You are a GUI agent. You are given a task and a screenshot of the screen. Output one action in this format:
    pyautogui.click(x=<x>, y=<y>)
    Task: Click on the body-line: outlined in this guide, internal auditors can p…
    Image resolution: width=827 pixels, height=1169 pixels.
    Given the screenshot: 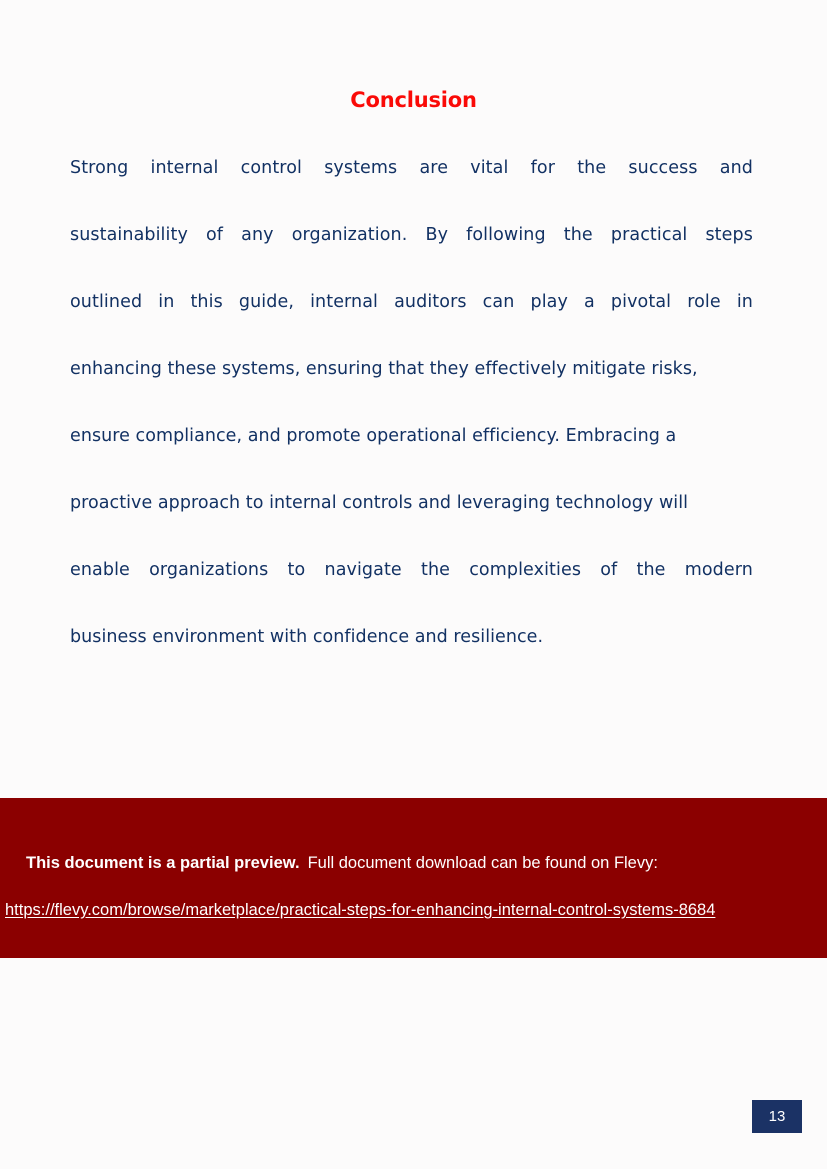 What is the action you would take?
    pyautogui.click(x=411, y=322)
    